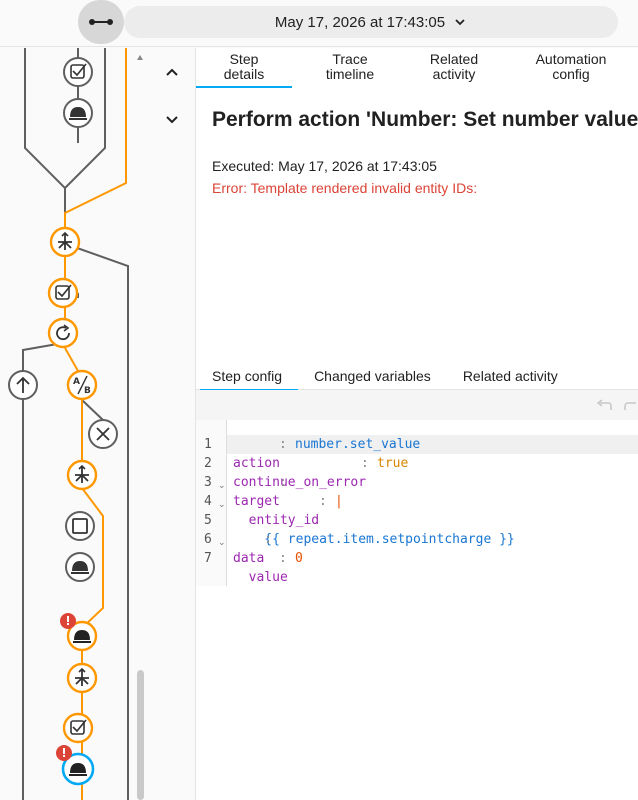  Describe the element at coordinates (372, 378) in the screenshot. I see `subtab-changed-variables: Changed variables` at that location.